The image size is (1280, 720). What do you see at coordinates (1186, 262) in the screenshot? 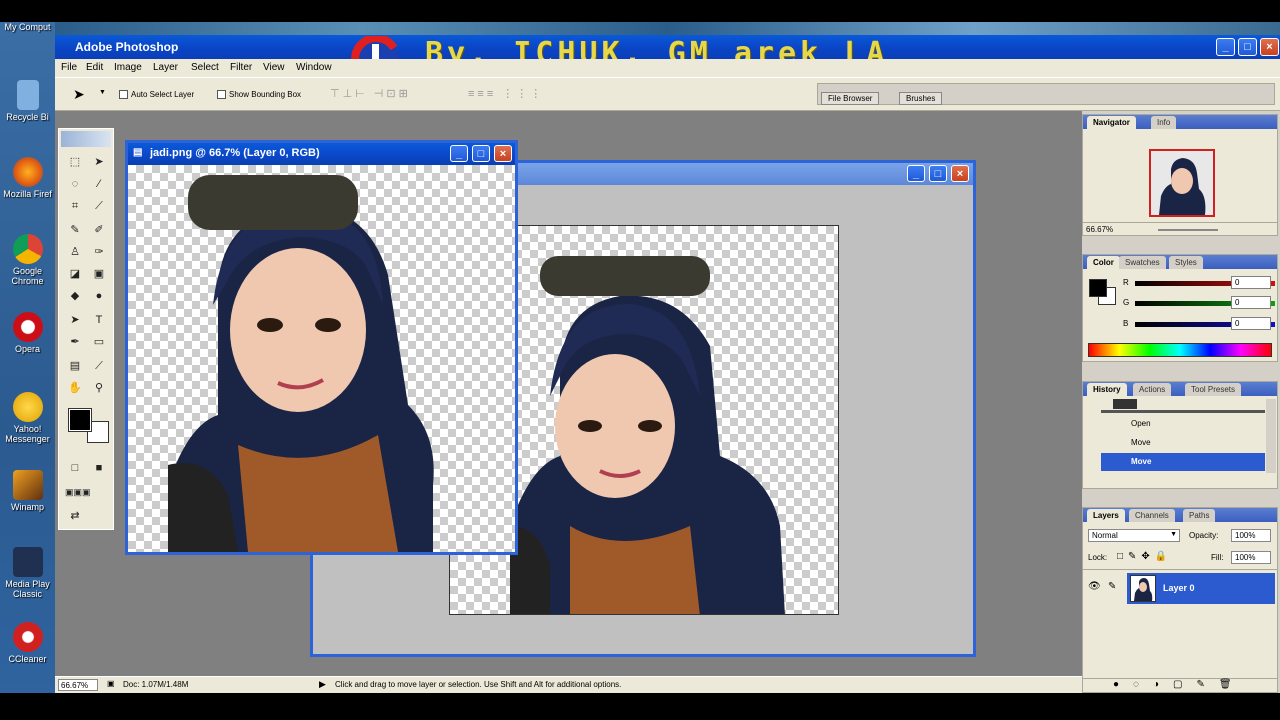
I see `tab-styles: Styles` at bounding box center [1186, 262].